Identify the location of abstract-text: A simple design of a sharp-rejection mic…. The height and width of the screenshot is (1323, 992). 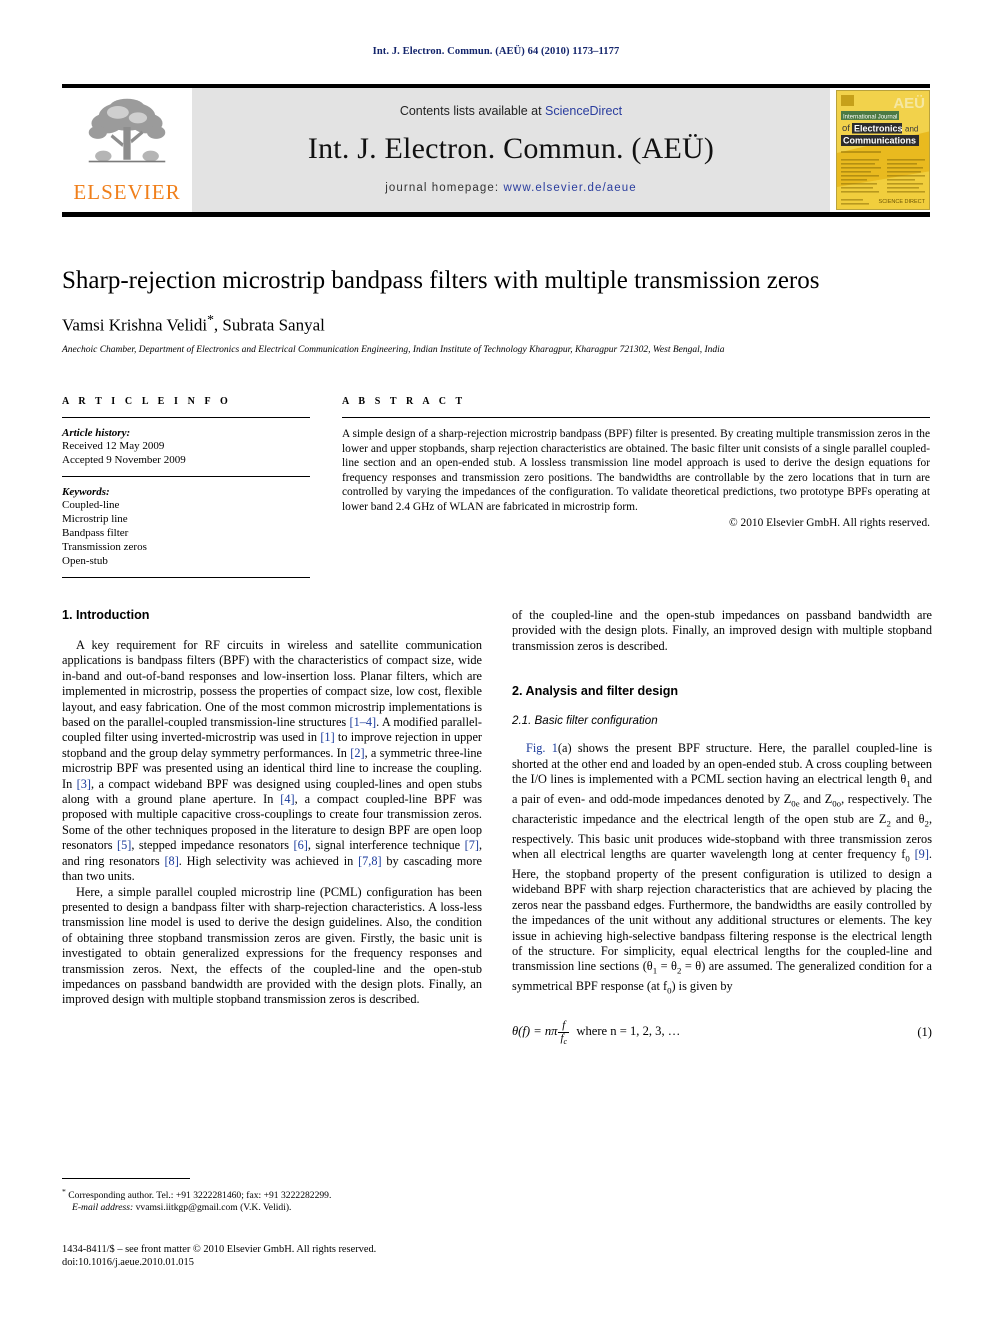
(636, 470).